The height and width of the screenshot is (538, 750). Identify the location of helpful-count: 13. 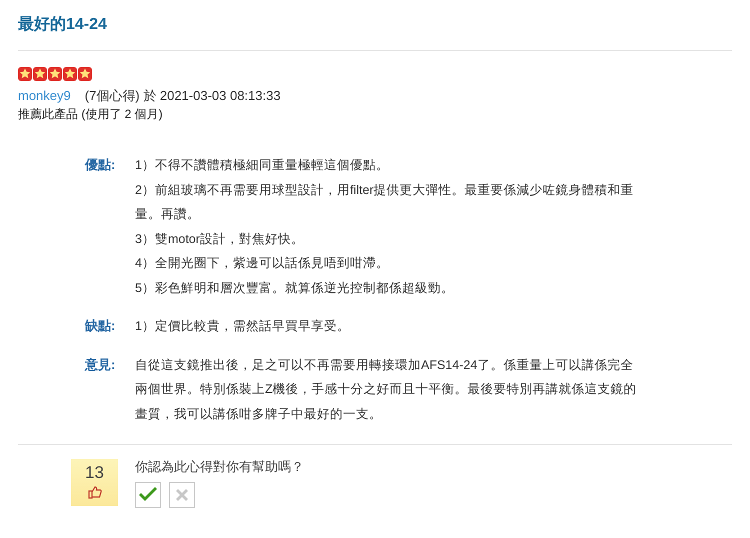
(94, 473).